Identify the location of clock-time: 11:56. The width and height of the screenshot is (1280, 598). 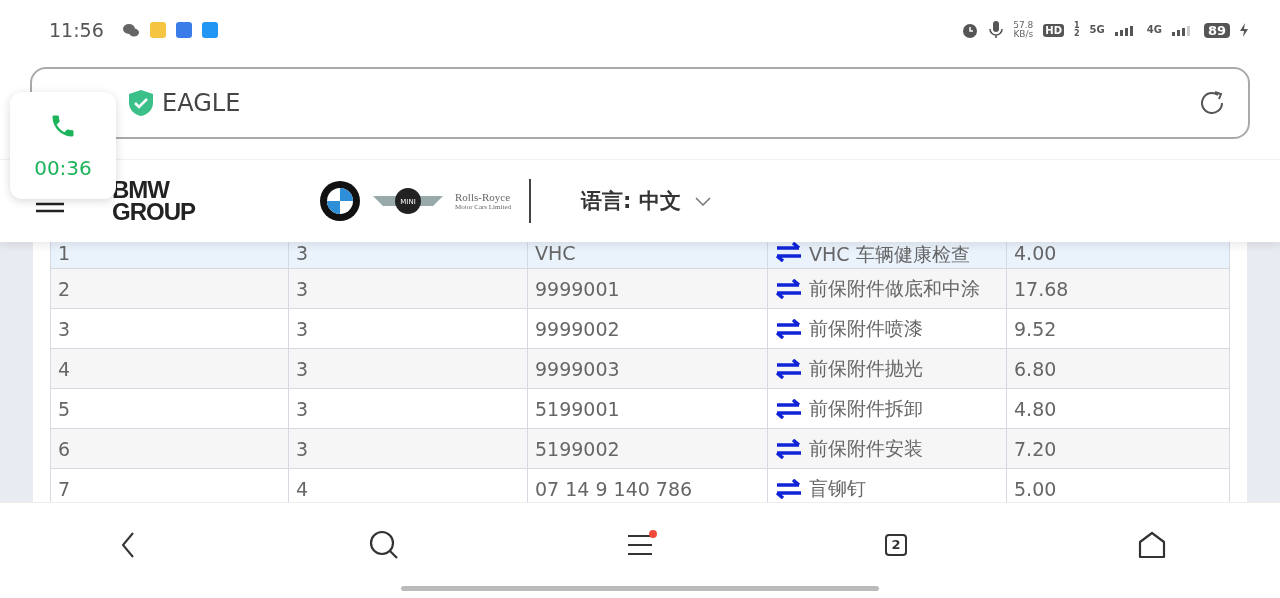
(76, 30).